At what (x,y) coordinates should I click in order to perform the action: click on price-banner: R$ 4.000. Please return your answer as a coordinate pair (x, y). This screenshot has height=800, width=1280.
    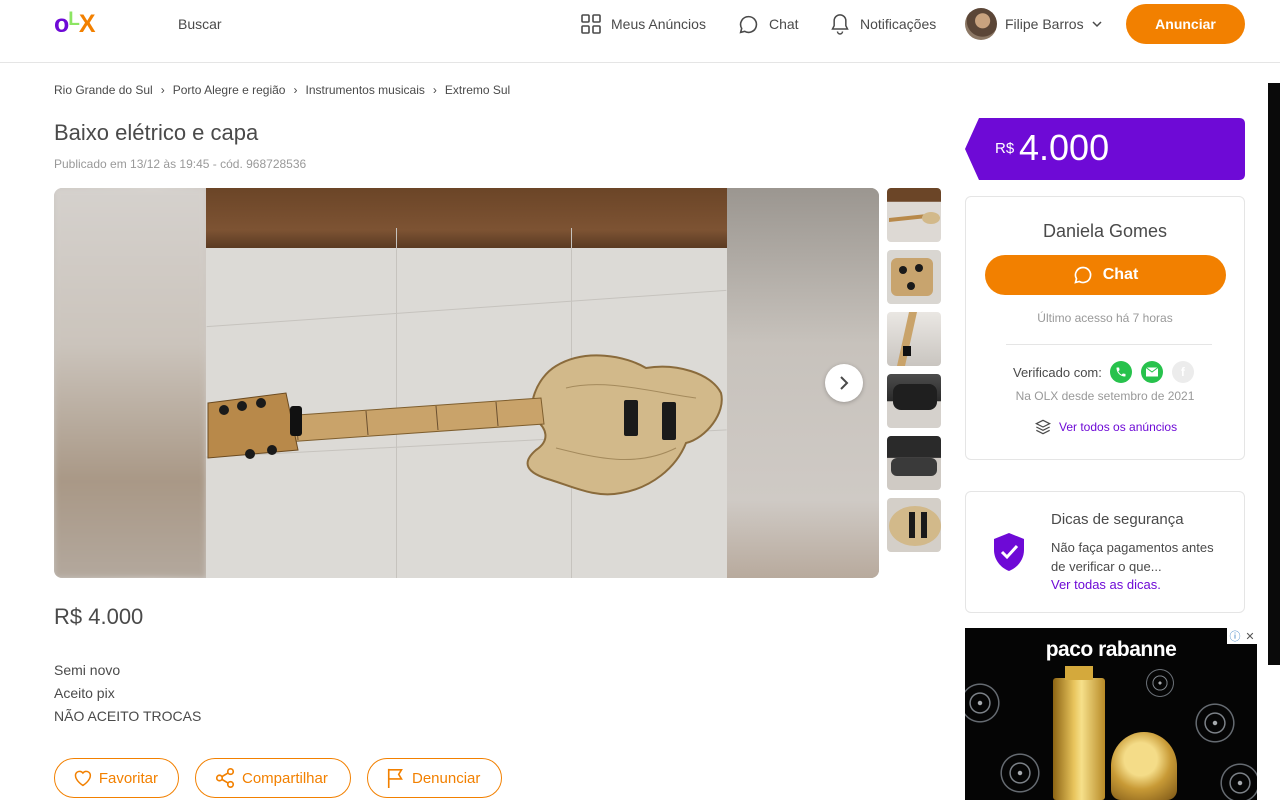
    Looking at the image, I should click on (1105, 149).